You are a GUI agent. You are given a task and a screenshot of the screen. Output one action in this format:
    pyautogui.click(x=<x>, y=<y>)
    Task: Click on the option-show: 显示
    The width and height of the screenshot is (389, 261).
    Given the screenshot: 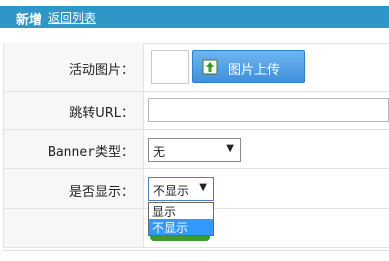 What is the action you would take?
    pyautogui.click(x=181, y=211)
    